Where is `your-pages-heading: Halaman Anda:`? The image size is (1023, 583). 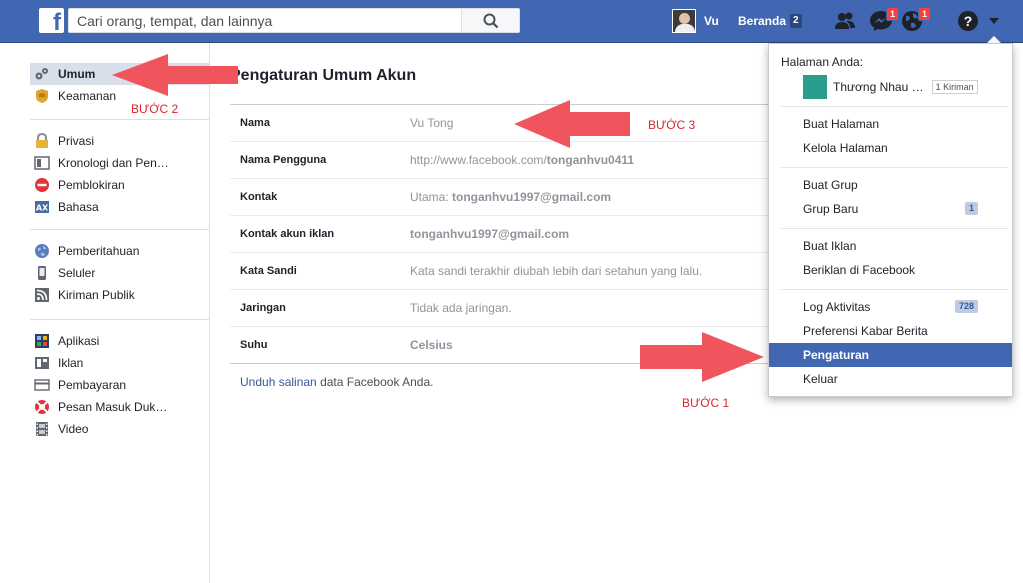
your-pages-heading: Halaman Anda: is located at coordinates (822, 62).